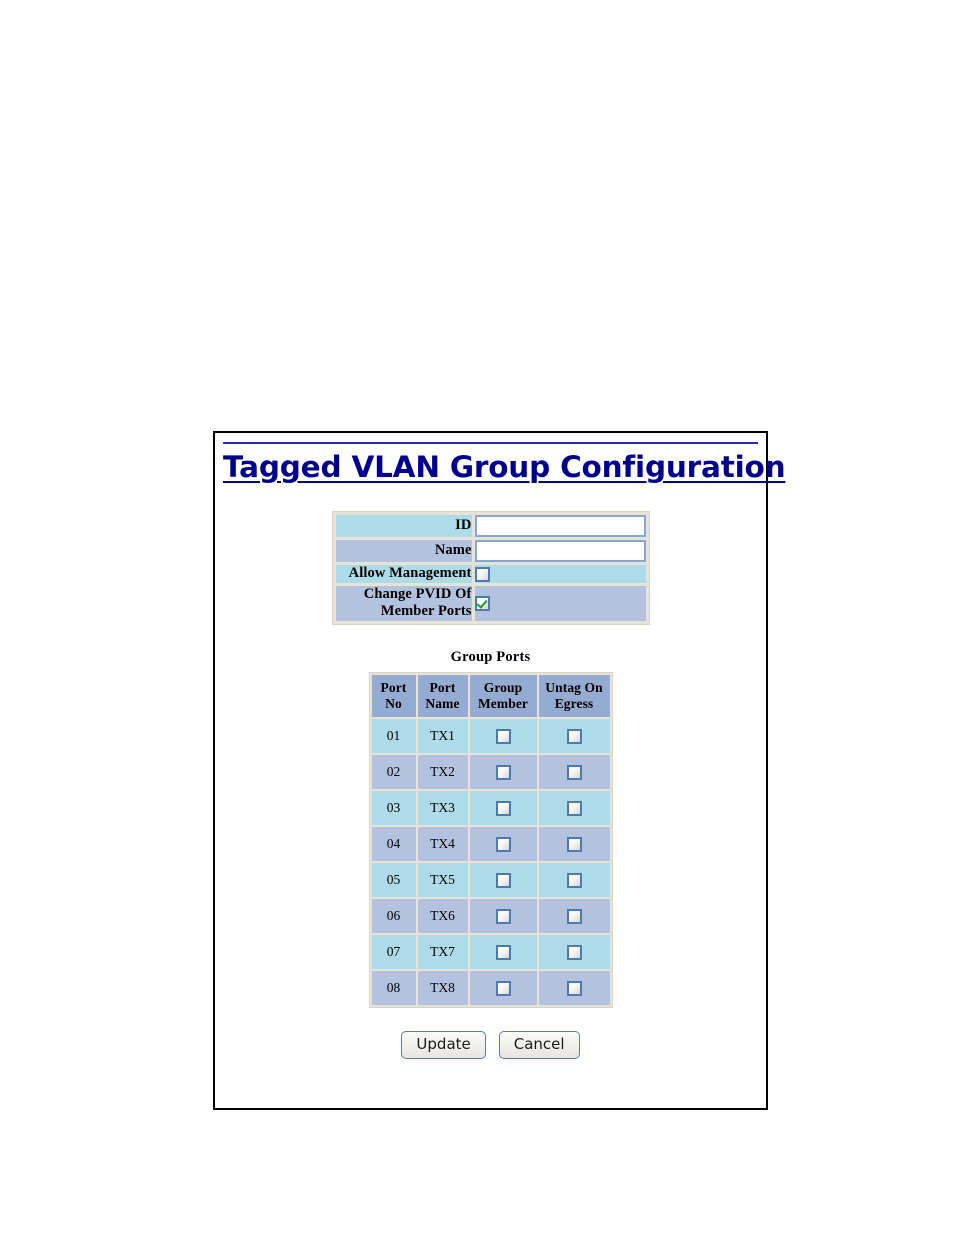 The width and height of the screenshot is (954, 1235). What do you see at coordinates (574, 703) in the screenshot?
I see `untag-egress-line2: Egress` at bounding box center [574, 703].